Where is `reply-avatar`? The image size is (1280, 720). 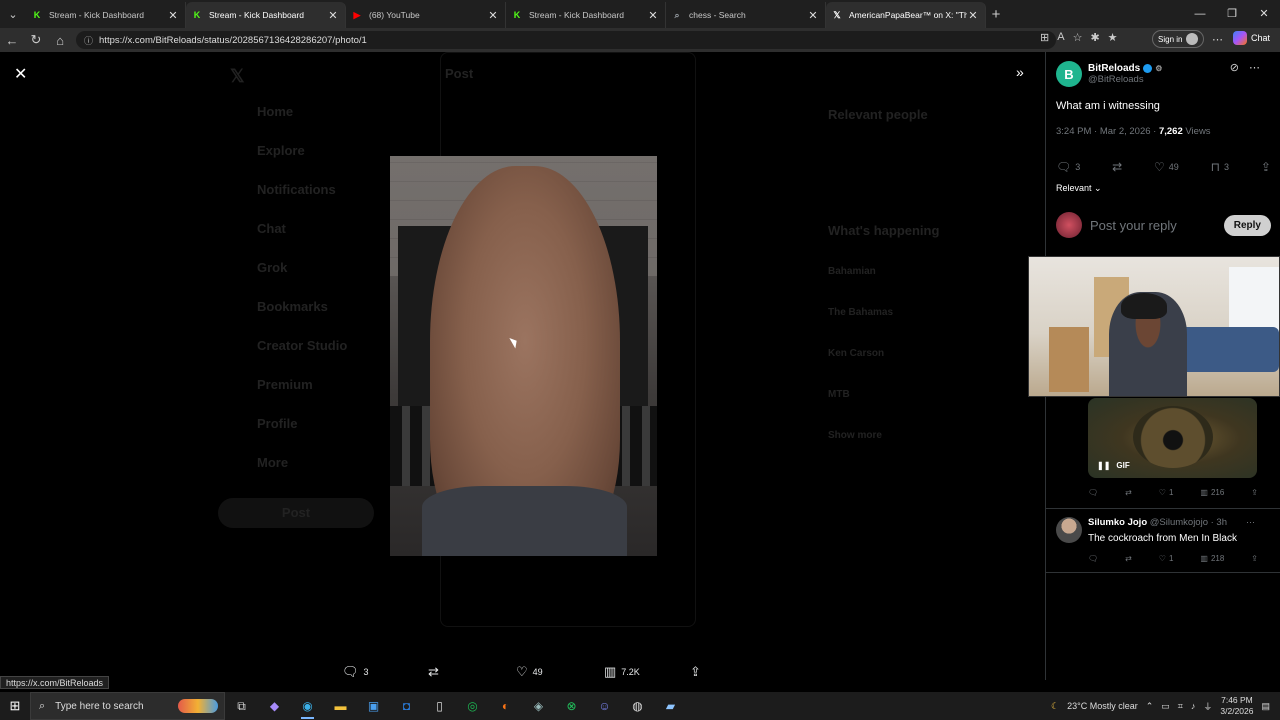
reply-avatar is located at coordinates (1069, 530).